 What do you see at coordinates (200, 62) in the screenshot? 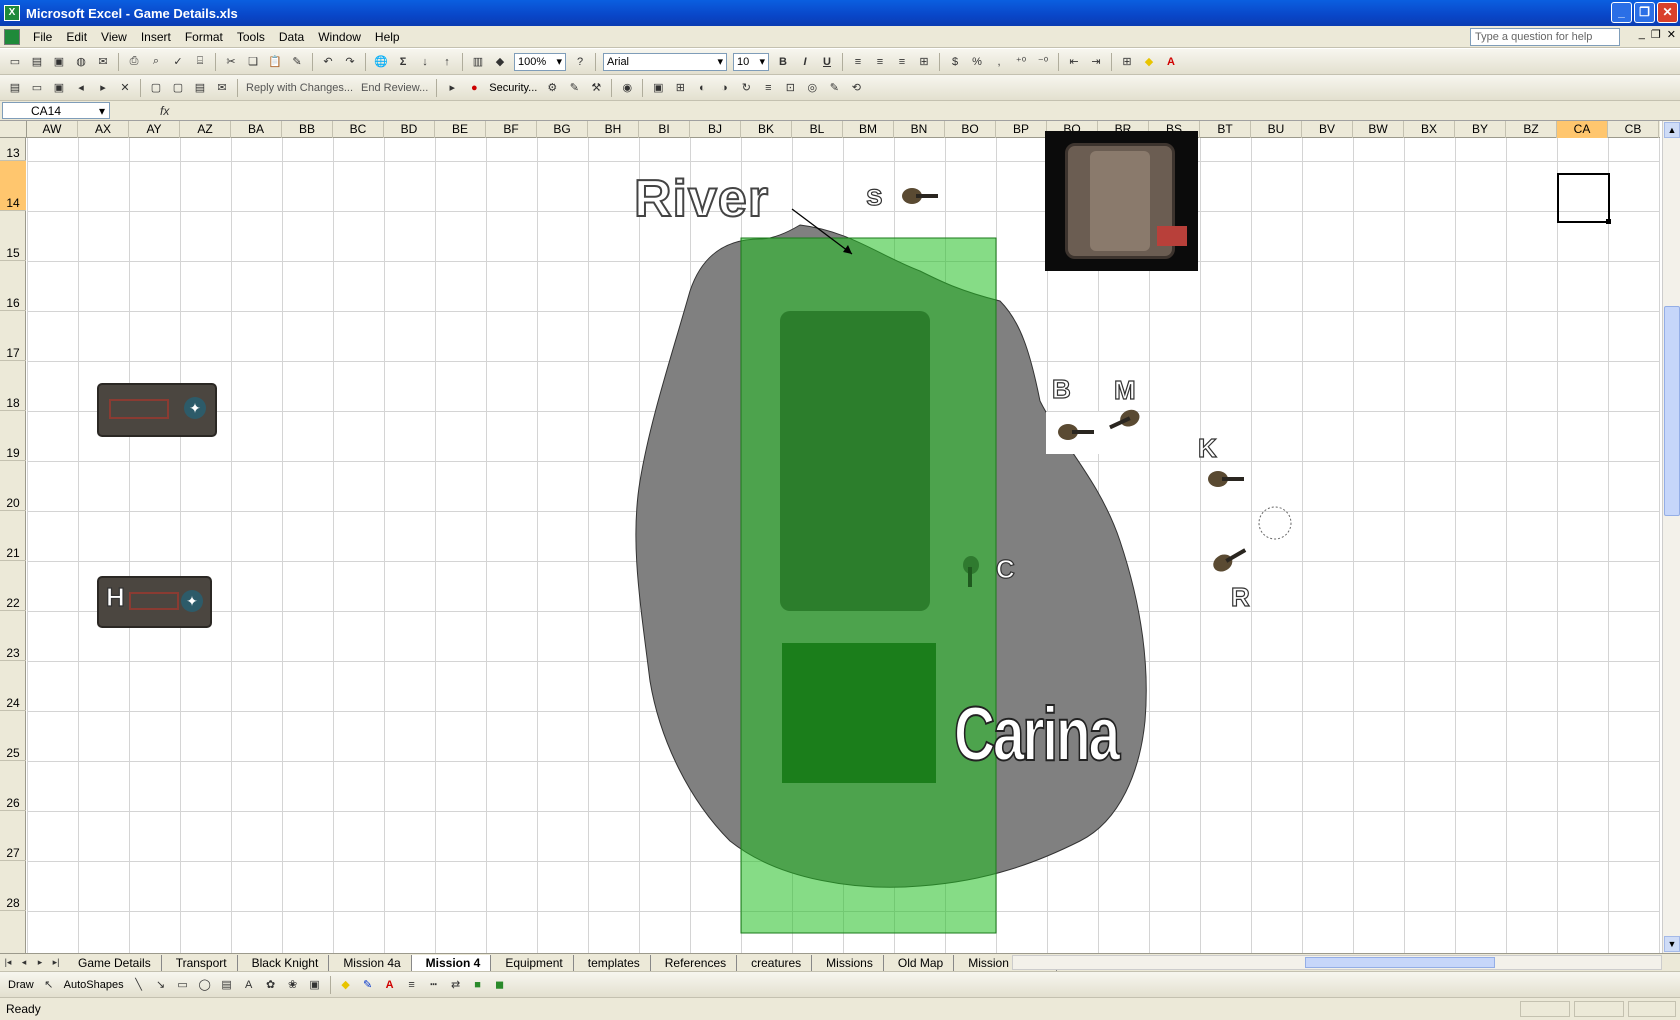
I see `research-icon: ⌸` at bounding box center [200, 62].